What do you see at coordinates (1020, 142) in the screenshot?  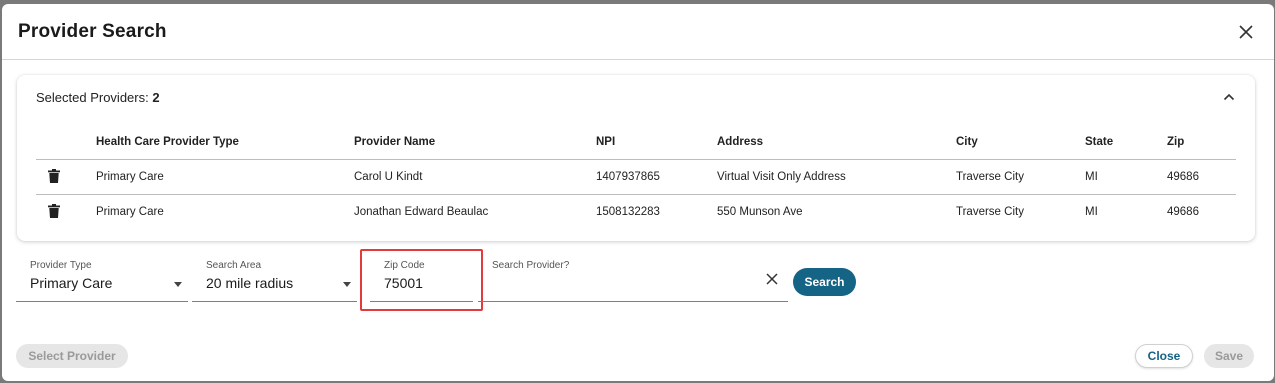 I see `table-header-city: City` at bounding box center [1020, 142].